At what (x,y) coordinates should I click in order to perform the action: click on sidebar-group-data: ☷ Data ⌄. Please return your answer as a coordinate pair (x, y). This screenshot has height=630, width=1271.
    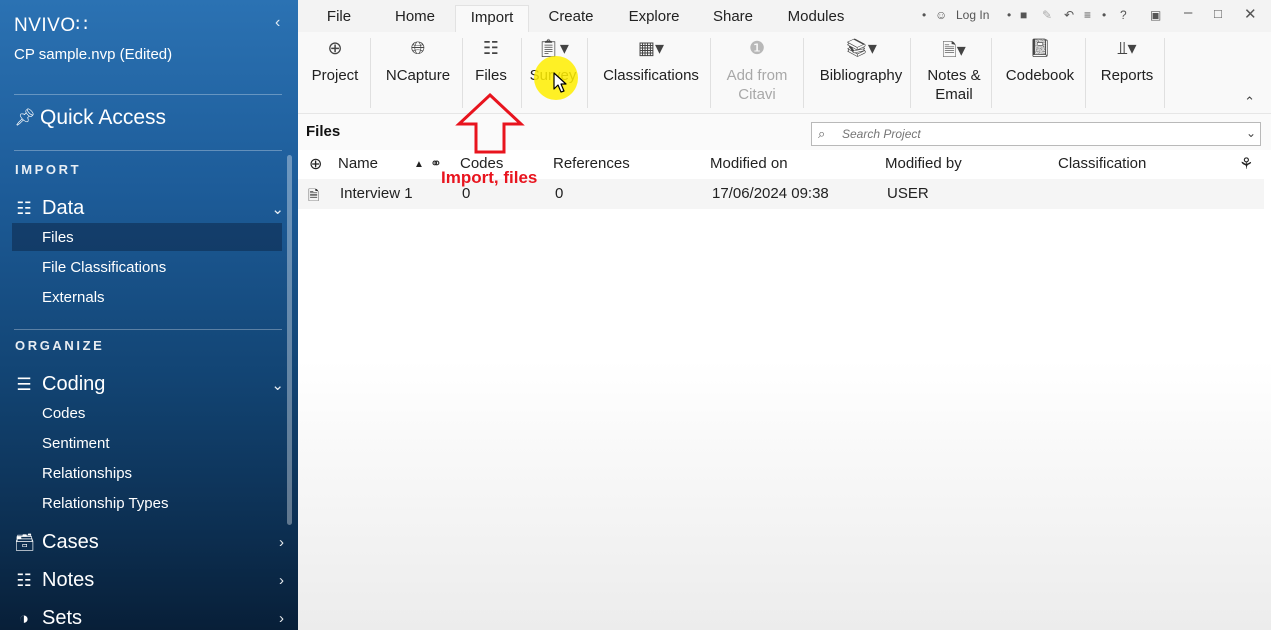
    Looking at the image, I should click on (150, 208).